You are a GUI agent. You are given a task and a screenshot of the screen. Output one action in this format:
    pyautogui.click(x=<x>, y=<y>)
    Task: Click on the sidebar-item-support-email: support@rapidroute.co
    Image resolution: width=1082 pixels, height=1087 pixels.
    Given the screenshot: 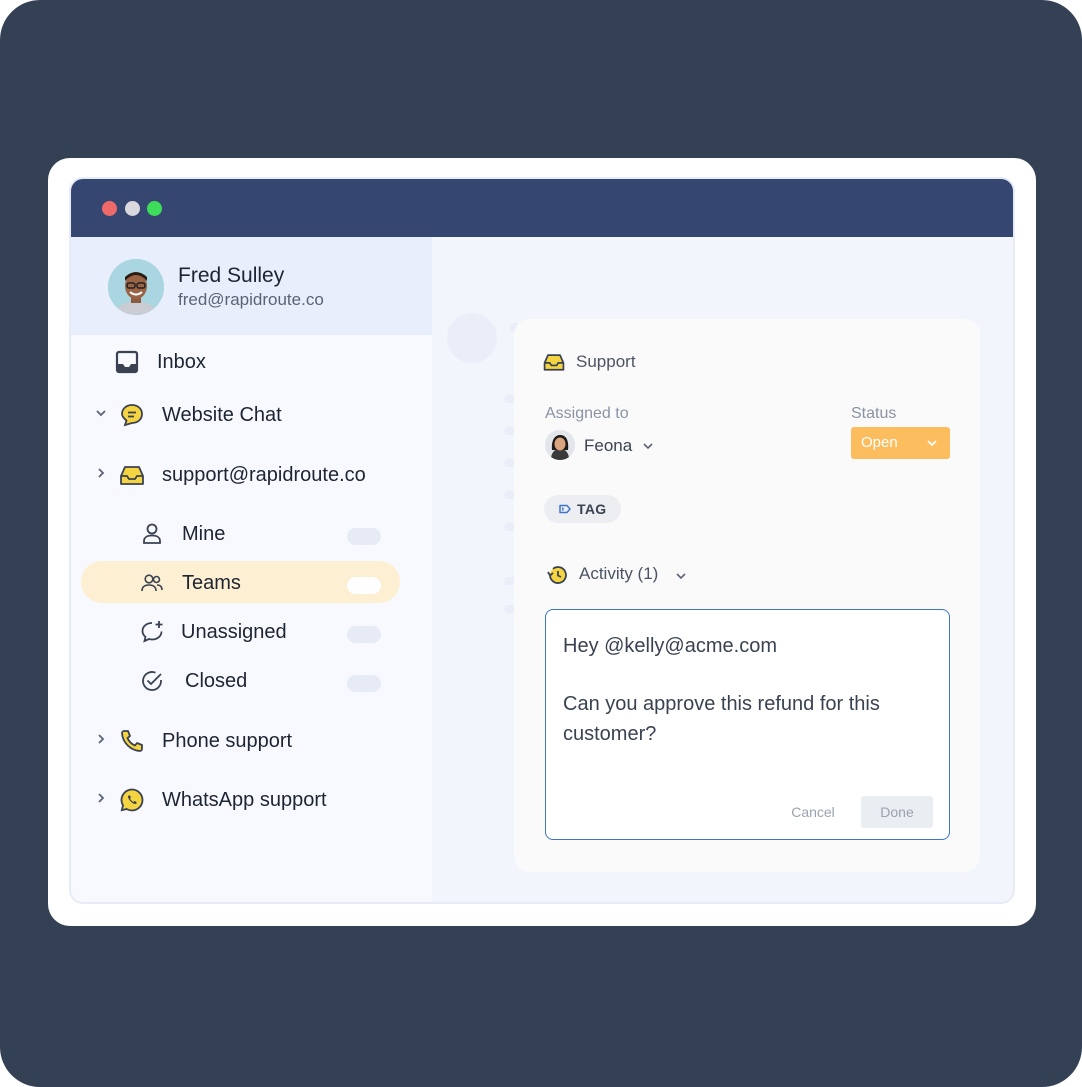 What is the action you would take?
    pyautogui.click(x=251, y=475)
    